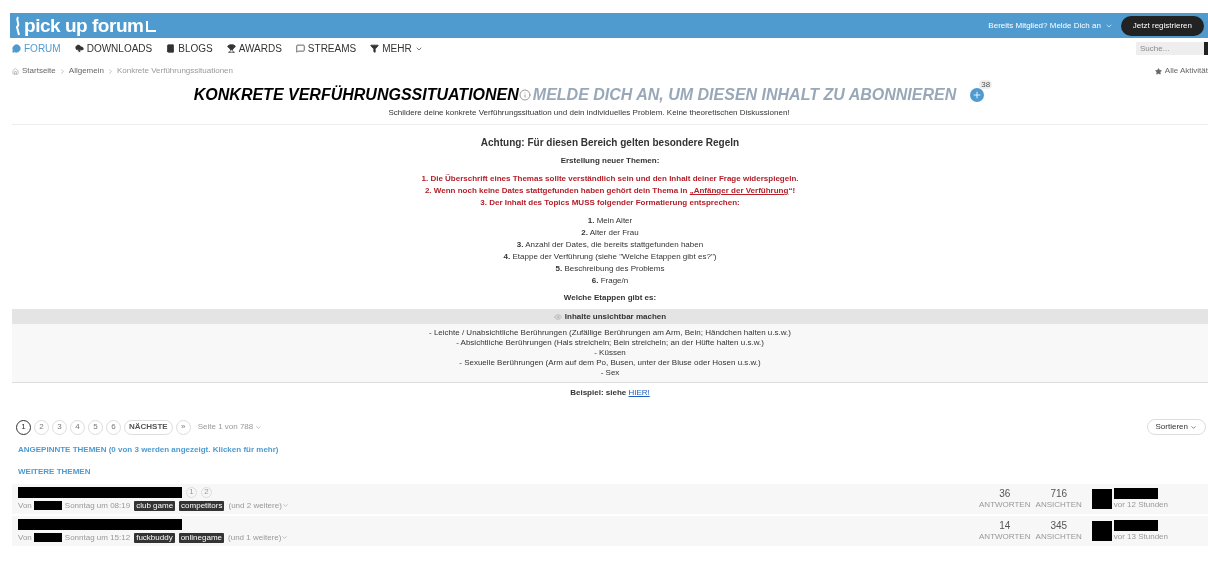 The image size is (1208, 572). What do you see at coordinates (1140, 504) in the screenshot?
I see `last-post-time: vor 12 Stunden` at bounding box center [1140, 504].